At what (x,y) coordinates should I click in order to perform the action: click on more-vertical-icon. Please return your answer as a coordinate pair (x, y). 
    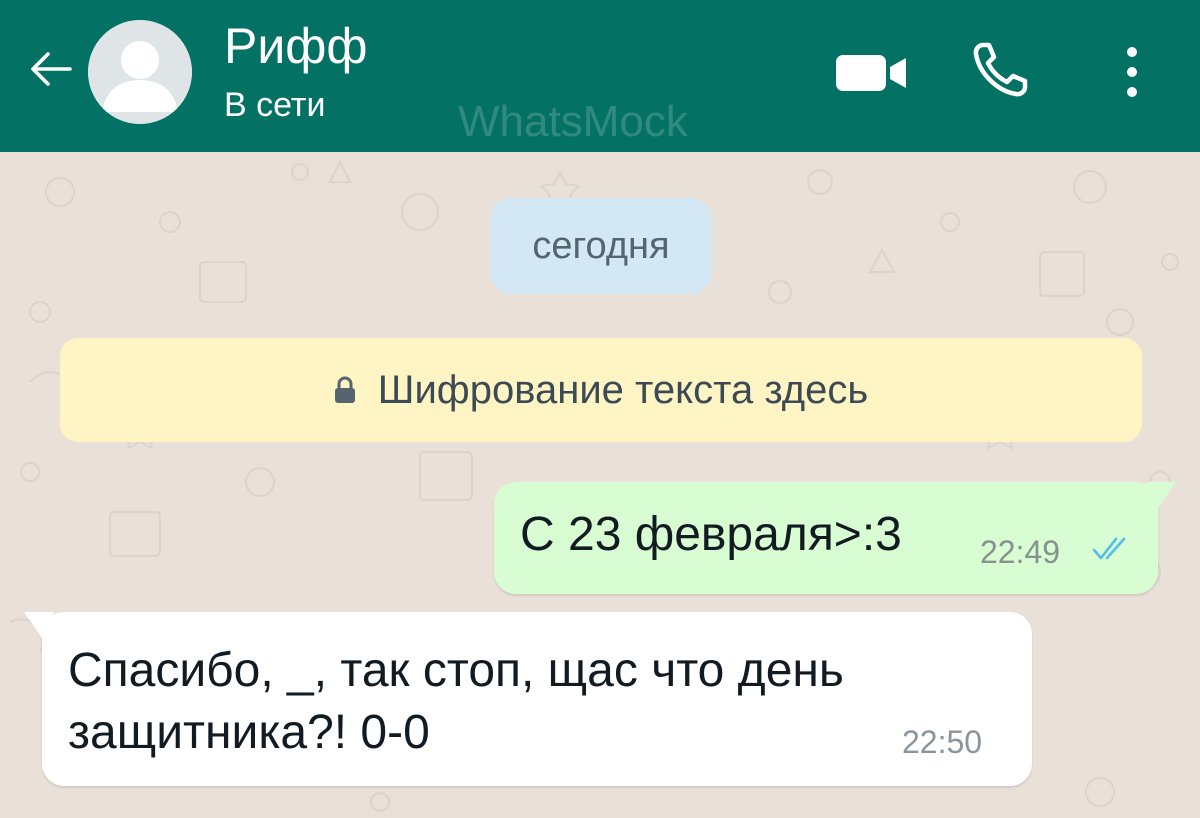
    Looking at the image, I should click on (1132, 72).